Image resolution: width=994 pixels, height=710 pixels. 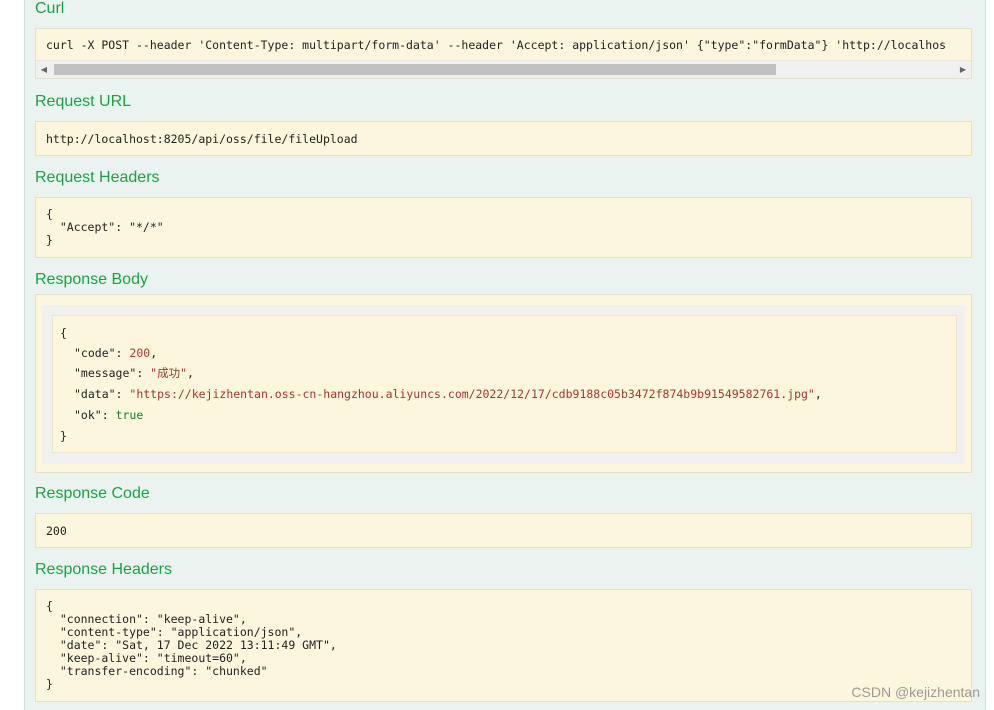 What do you see at coordinates (963, 70) in the screenshot?
I see `scroll-right-arrow-icon: ▶` at bounding box center [963, 70].